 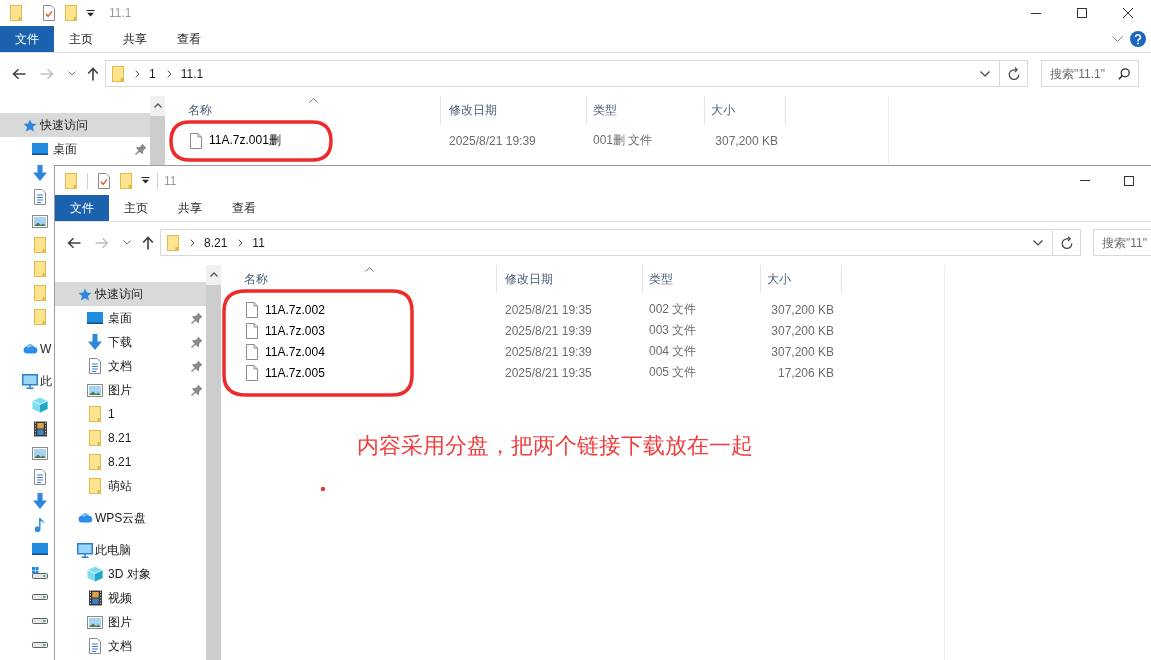 I want to click on scrollbar-thumb, so click(x=157, y=140).